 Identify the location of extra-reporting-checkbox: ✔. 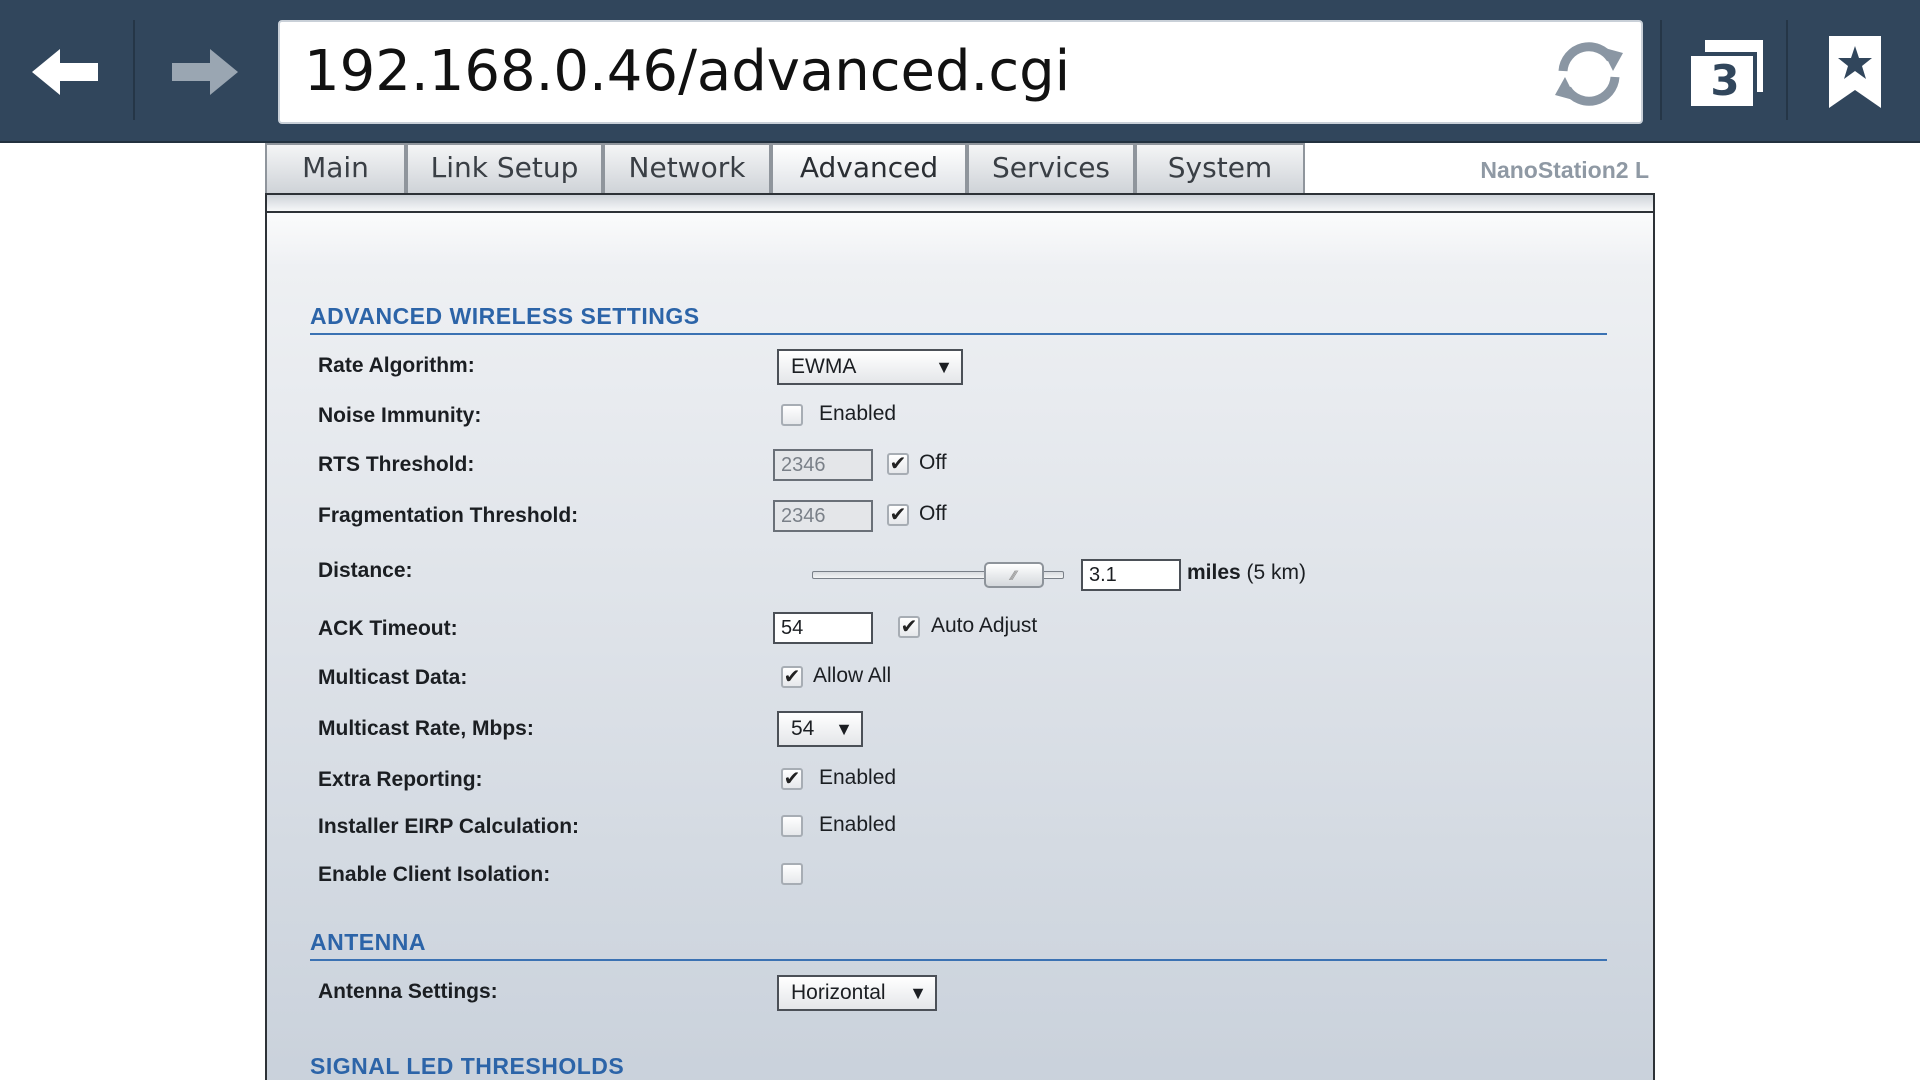
(792, 779).